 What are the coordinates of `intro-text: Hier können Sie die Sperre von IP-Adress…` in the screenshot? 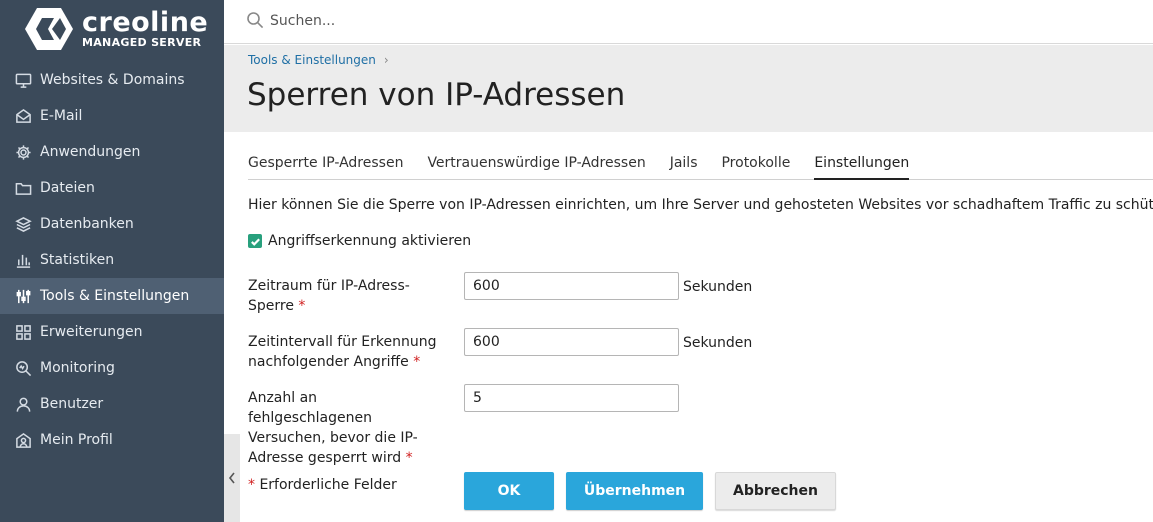 It's located at (700, 205).